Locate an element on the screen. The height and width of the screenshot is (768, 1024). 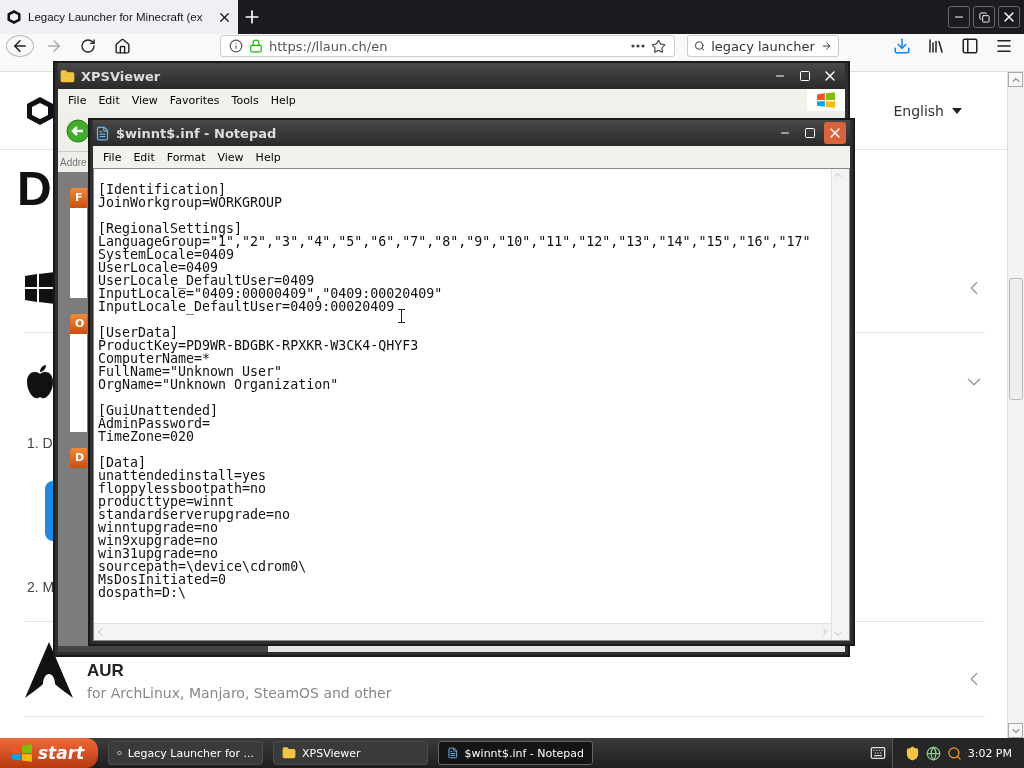
window-title: XPSViewer is located at coordinates (121, 76).